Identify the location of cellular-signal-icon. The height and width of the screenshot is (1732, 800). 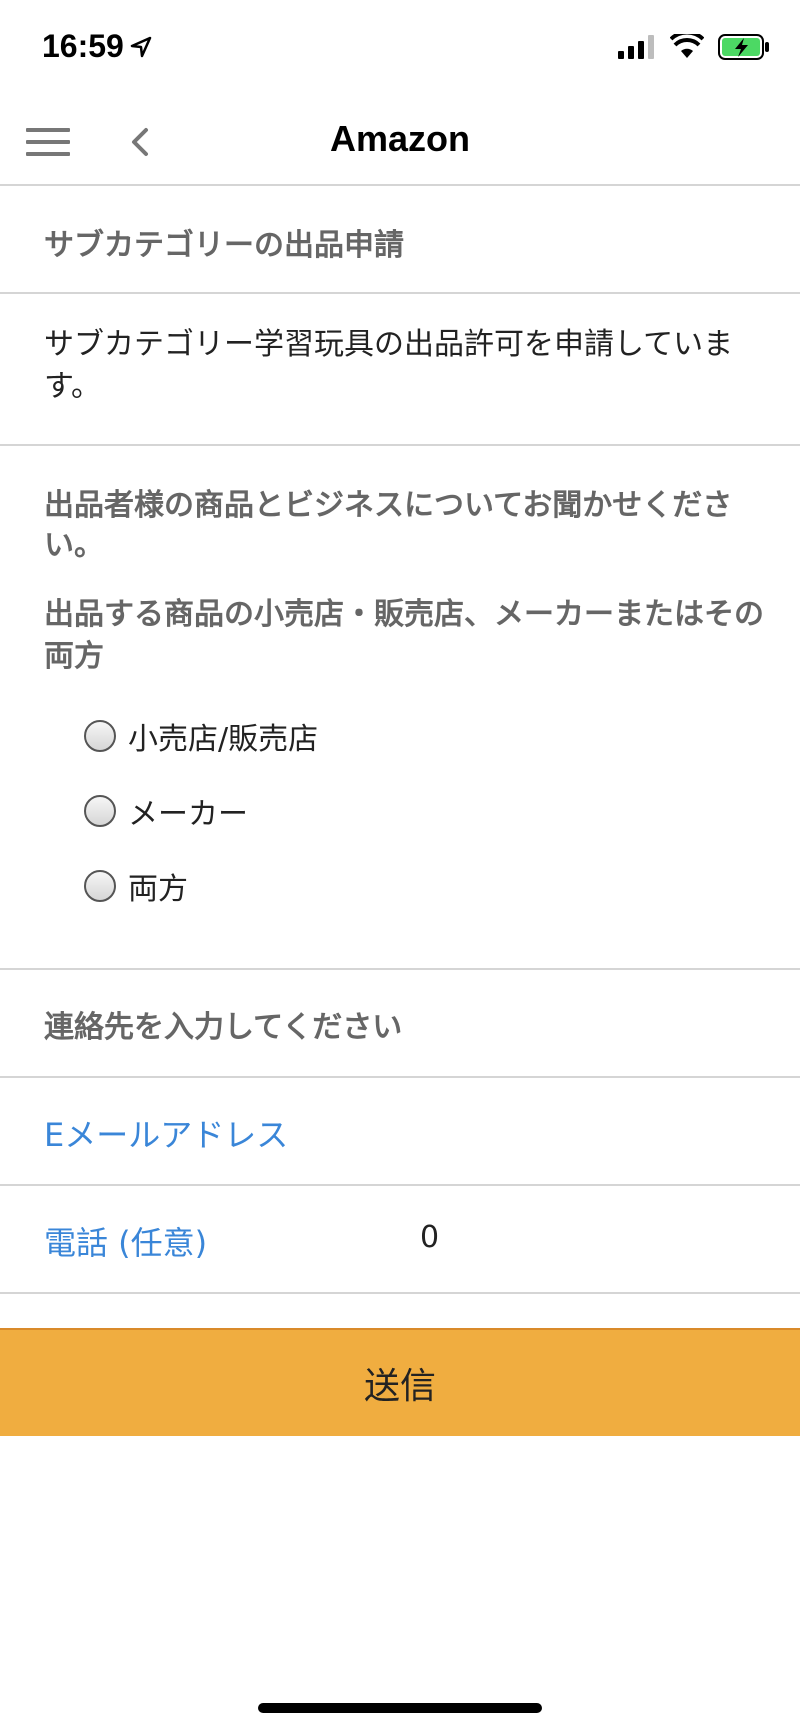
(636, 47).